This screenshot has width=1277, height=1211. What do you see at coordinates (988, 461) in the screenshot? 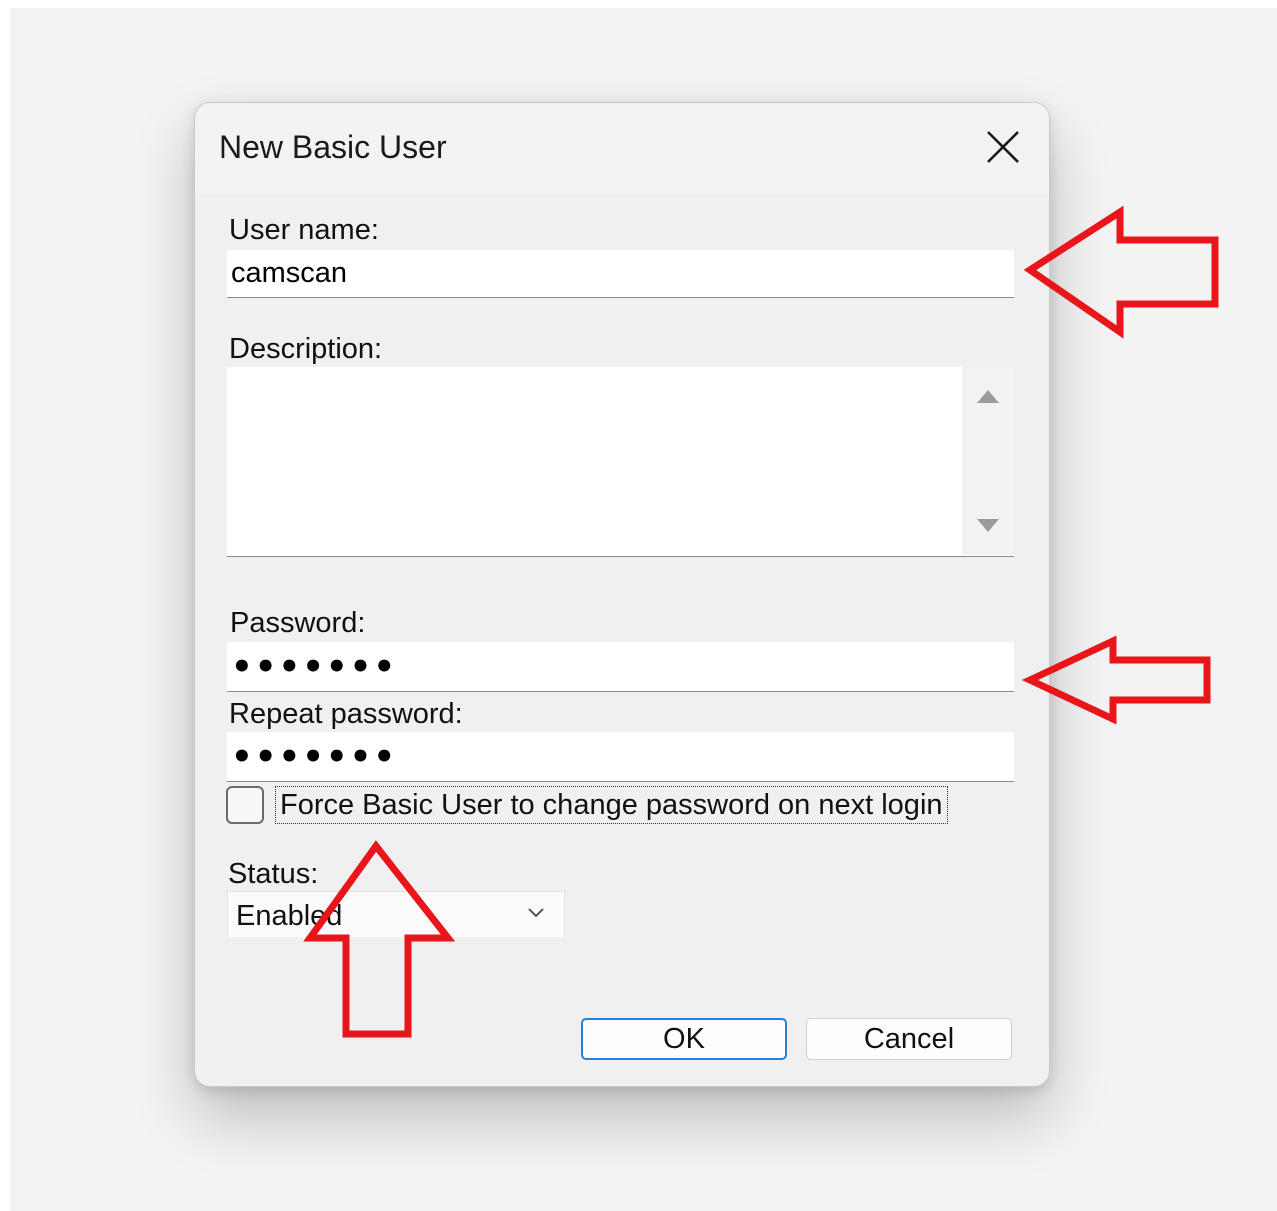
I see `description-scrollbar` at bounding box center [988, 461].